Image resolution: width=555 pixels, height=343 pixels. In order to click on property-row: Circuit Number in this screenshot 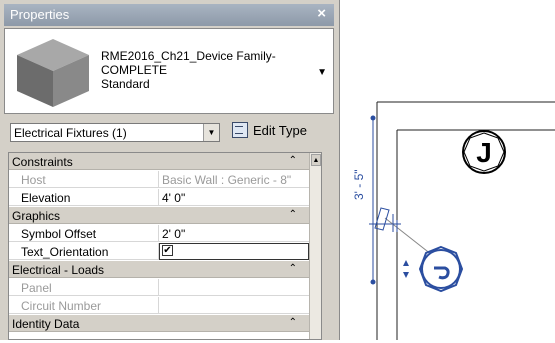, I will do `click(159, 305)`.